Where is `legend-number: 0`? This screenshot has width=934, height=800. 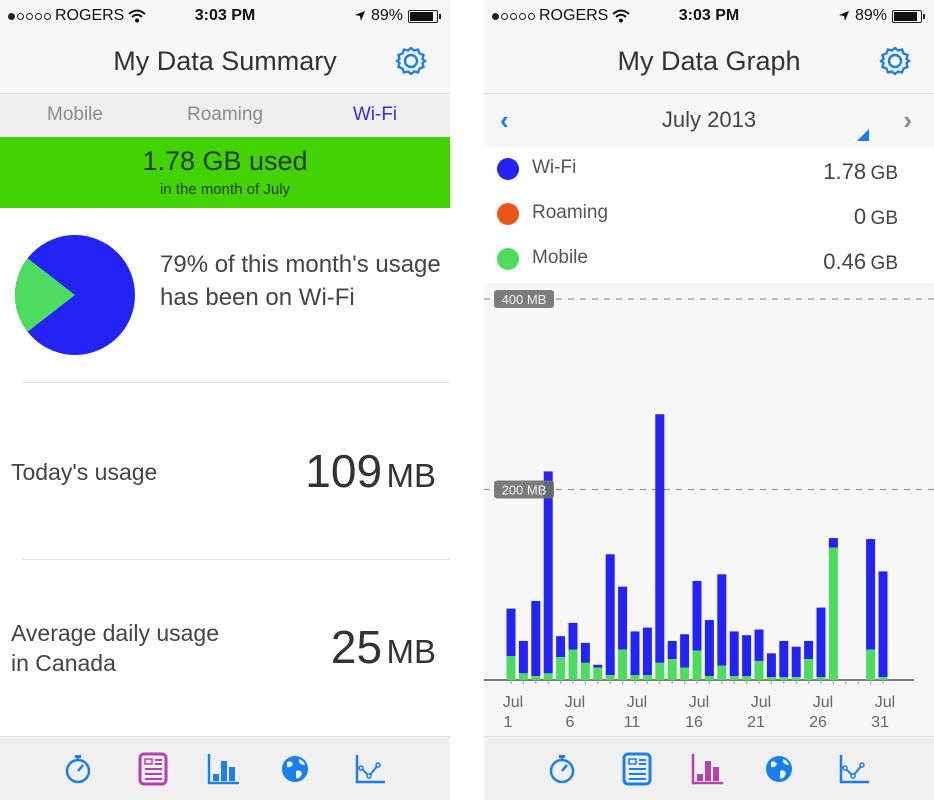 legend-number: 0 is located at coordinates (860, 216).